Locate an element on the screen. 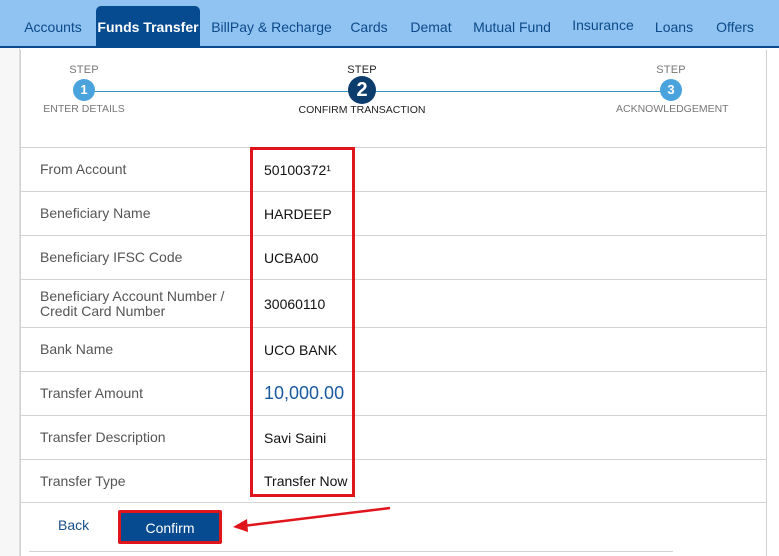 Image resolution: width=779 pixels, height=556 pixels. nav-tab-billpay-recharge: BillPay & Recharge is located at coordinates (271, 27).